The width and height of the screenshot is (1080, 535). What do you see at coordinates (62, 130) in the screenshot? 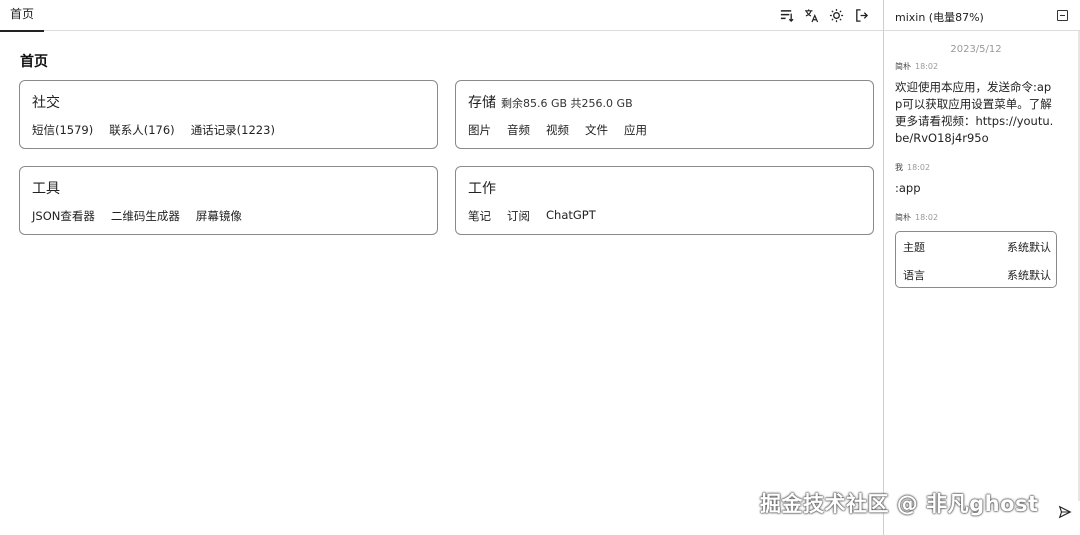
I see `link-sms: 短信(1579)` at bounding box center [62, 130].